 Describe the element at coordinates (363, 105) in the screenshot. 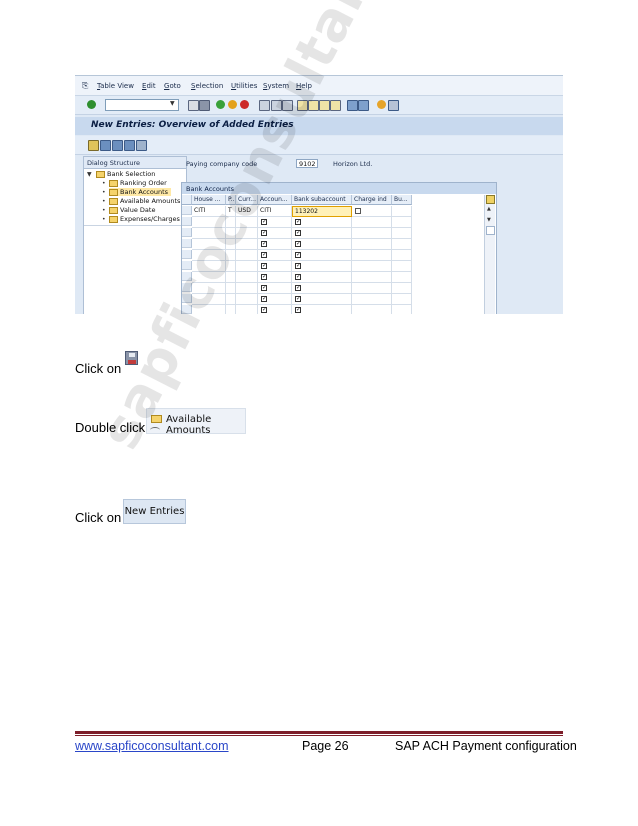

I see `shortcut-icon` at that location.